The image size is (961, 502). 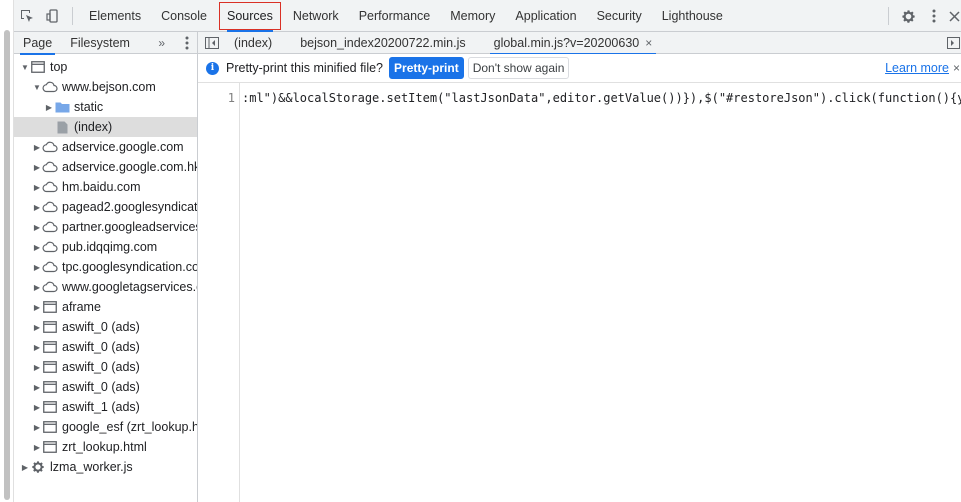 What do you see at coordinates (426, 68) in the screenshot?
I see `pretty-print-button: Pretty-print` at bounding box center [426, 68].